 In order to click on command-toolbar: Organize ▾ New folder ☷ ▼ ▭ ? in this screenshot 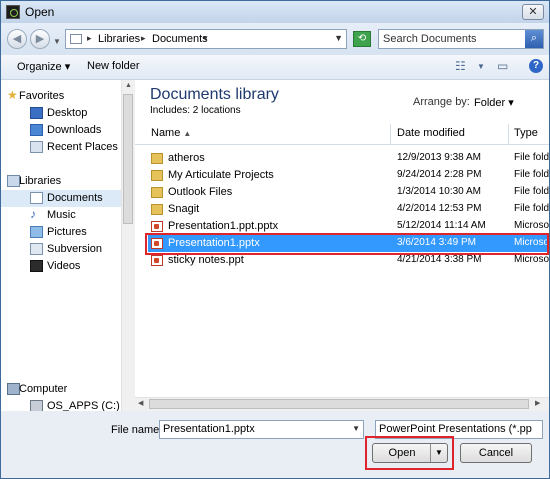, I will do `click(275, 67)`.